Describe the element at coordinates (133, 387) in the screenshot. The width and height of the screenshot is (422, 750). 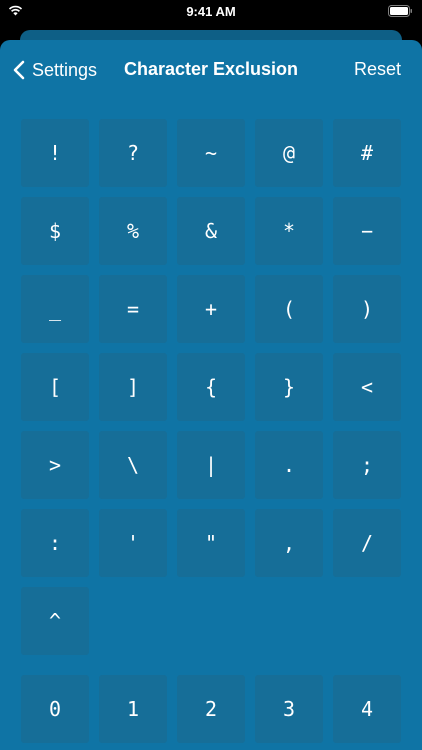
I see `symbol-key: ]` at that location.